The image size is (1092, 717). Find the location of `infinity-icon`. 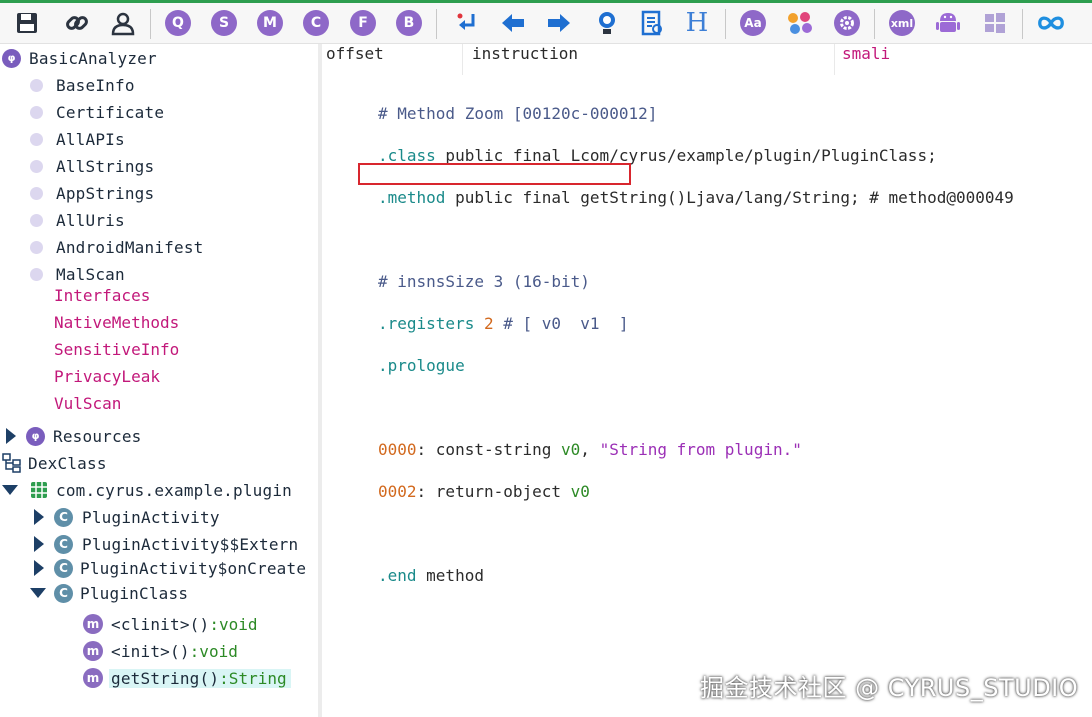

infinity-icon is located at coordinates (1051, 23).